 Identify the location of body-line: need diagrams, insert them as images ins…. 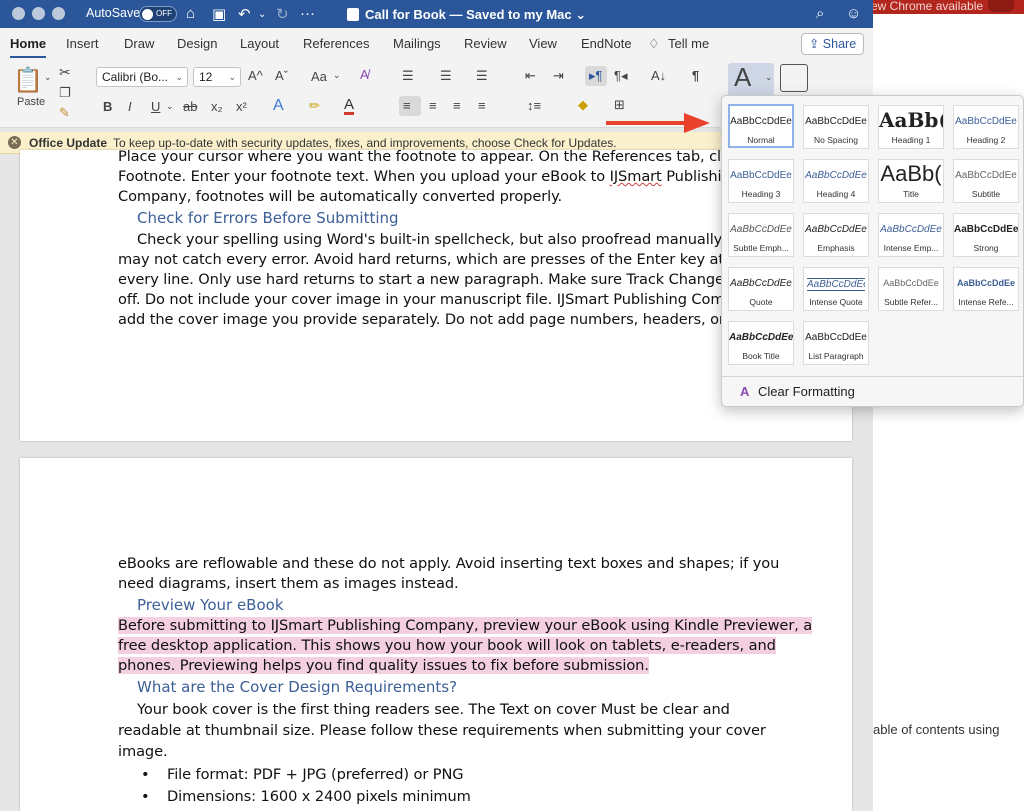
(288, 583).